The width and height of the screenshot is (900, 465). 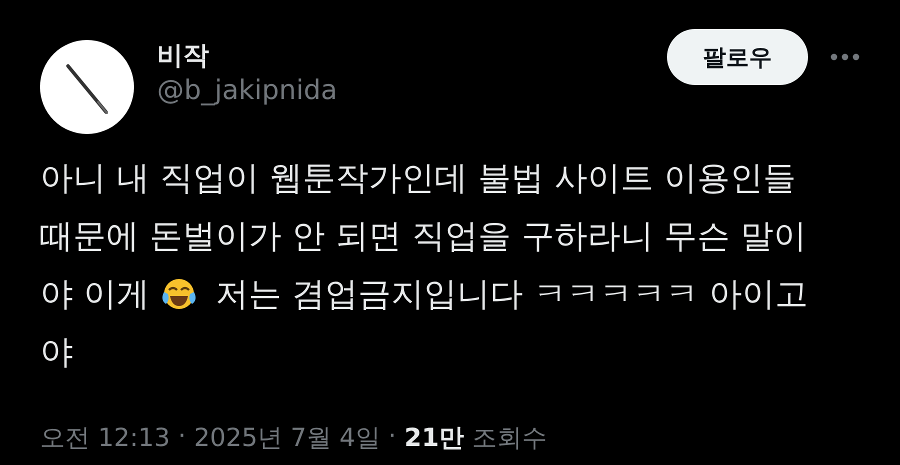 I want to click on tweet-text: 야 이게, so click(x=95, y=294).